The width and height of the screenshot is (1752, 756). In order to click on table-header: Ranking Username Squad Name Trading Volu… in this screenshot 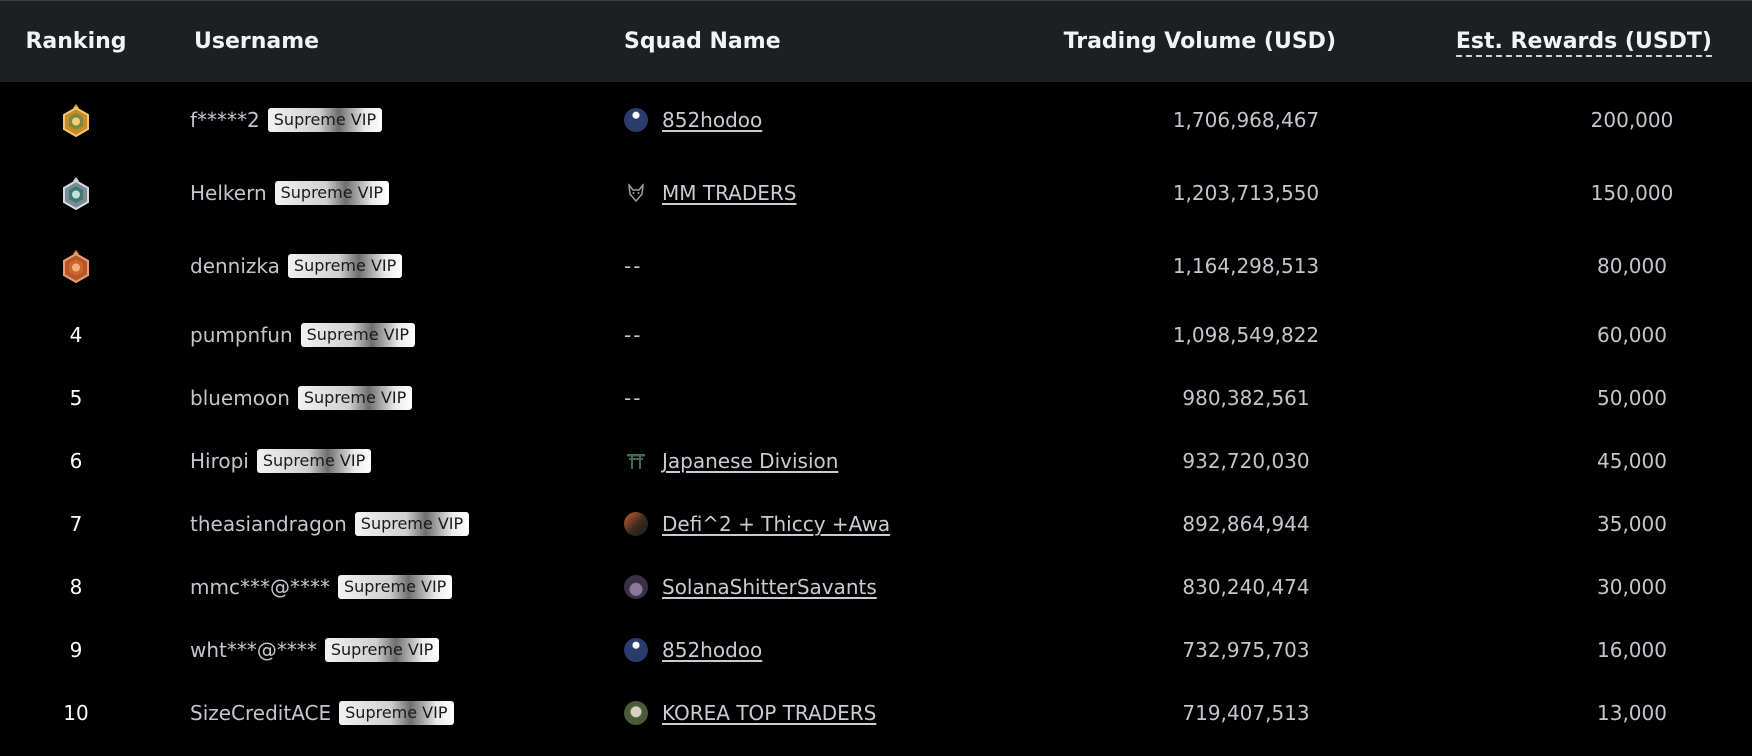, I will do `click(876, 41)`.